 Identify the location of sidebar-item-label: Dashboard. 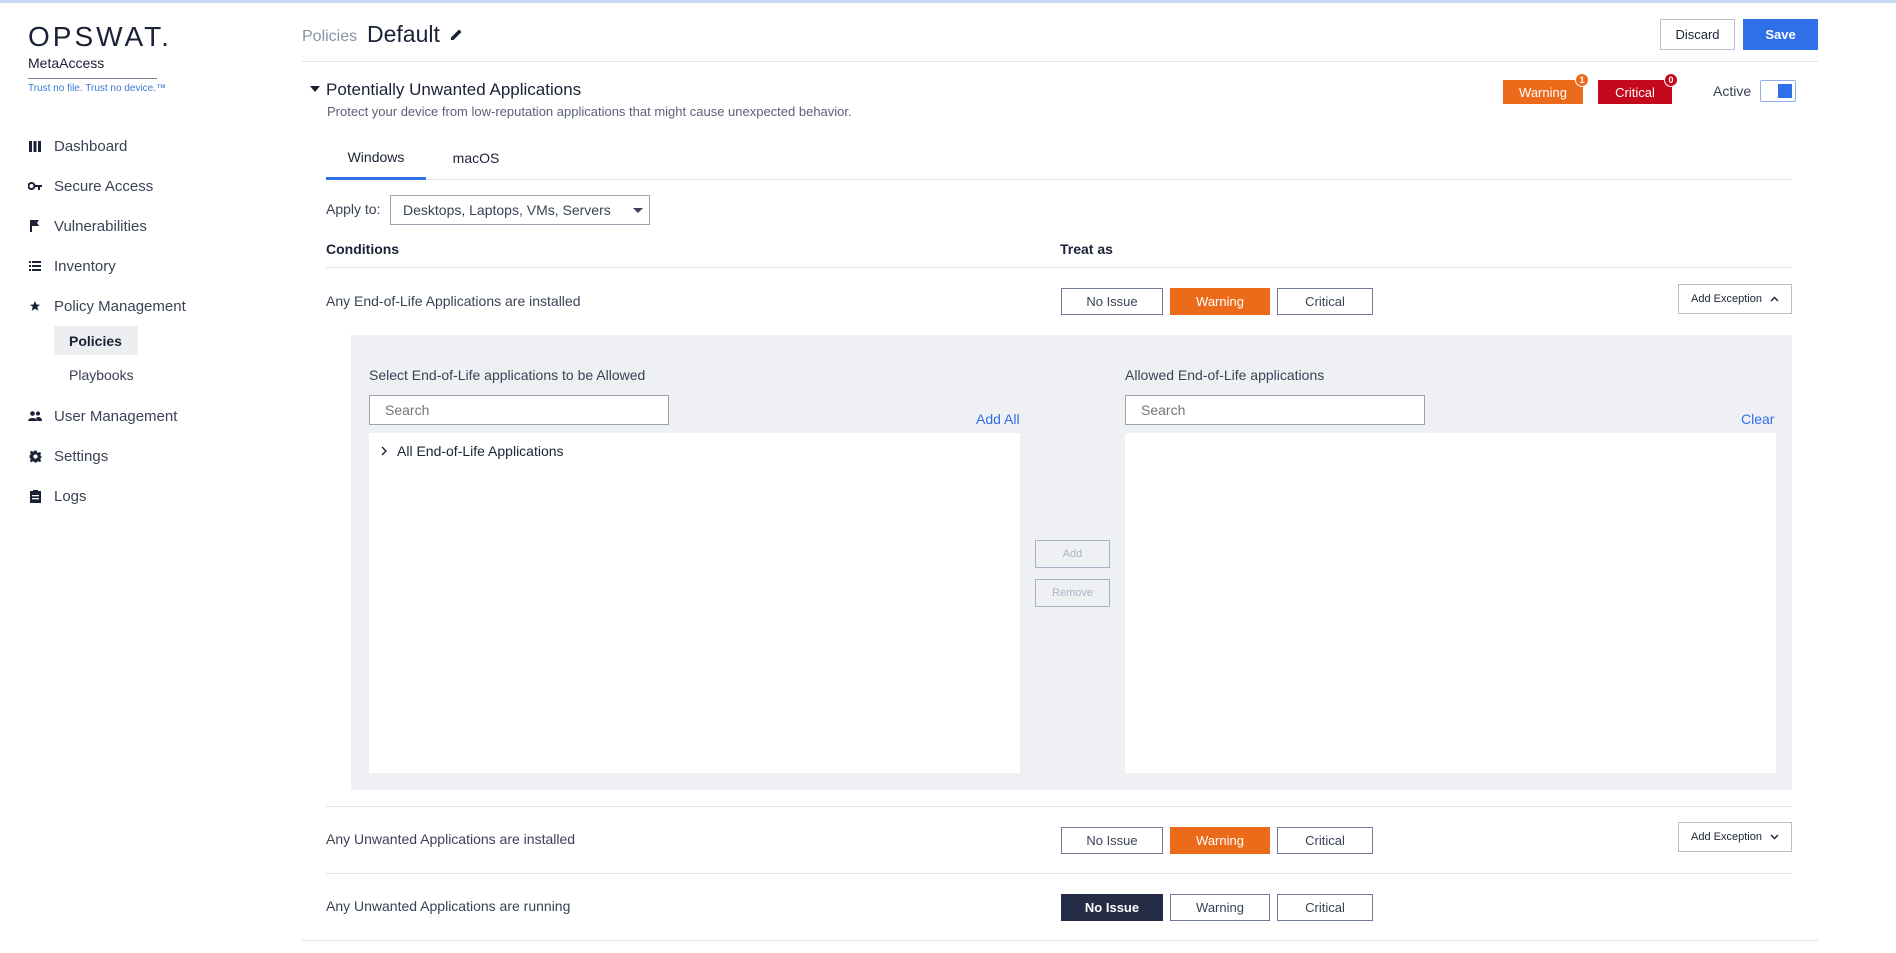
(91, 146).